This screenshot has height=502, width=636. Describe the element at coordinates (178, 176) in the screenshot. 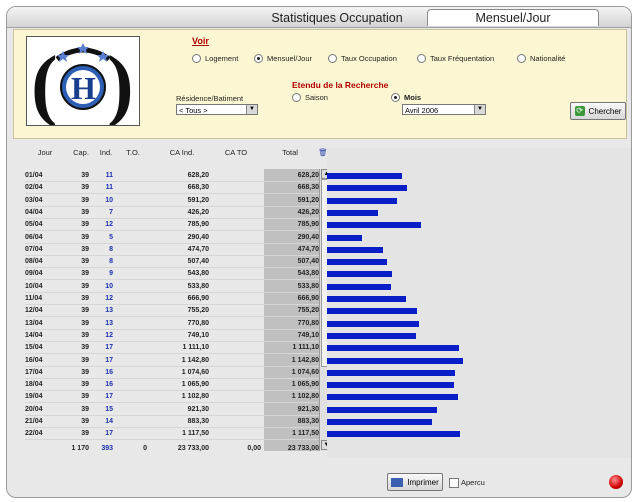

I see `table-row: 01/04 39 11 628,20 628,20` at that location.